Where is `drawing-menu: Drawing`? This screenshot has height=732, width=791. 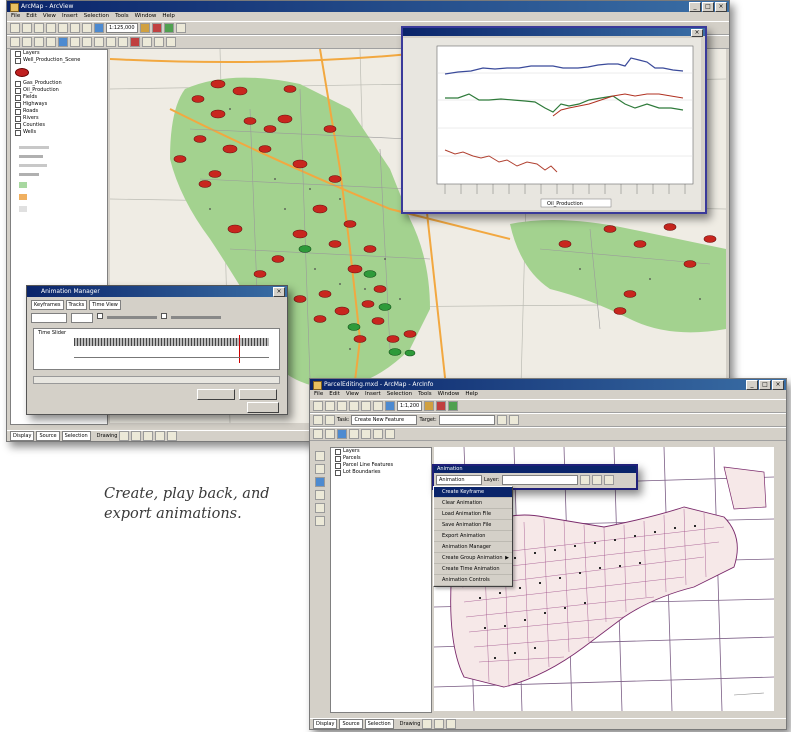
drawing-menu: Drawing is located at coordinates (410, 724).